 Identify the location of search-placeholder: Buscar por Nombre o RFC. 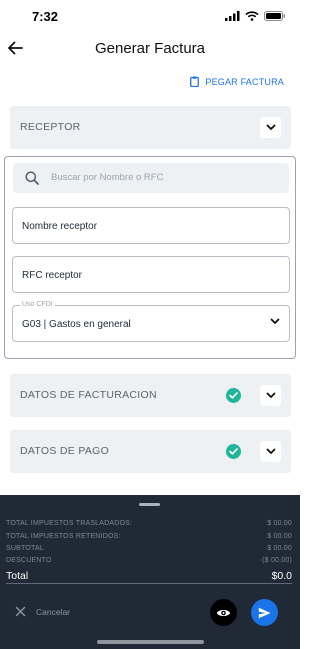
(107, 177).